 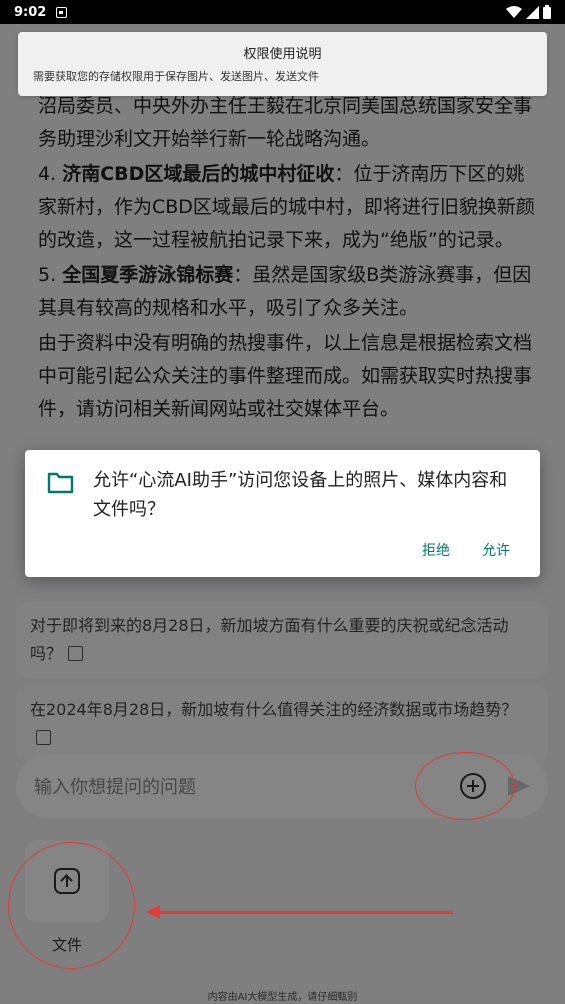 What do you see at coordinates (304, 912) in the screenshot?
I see `annotation-arrow` at bounding box center [304, 912].